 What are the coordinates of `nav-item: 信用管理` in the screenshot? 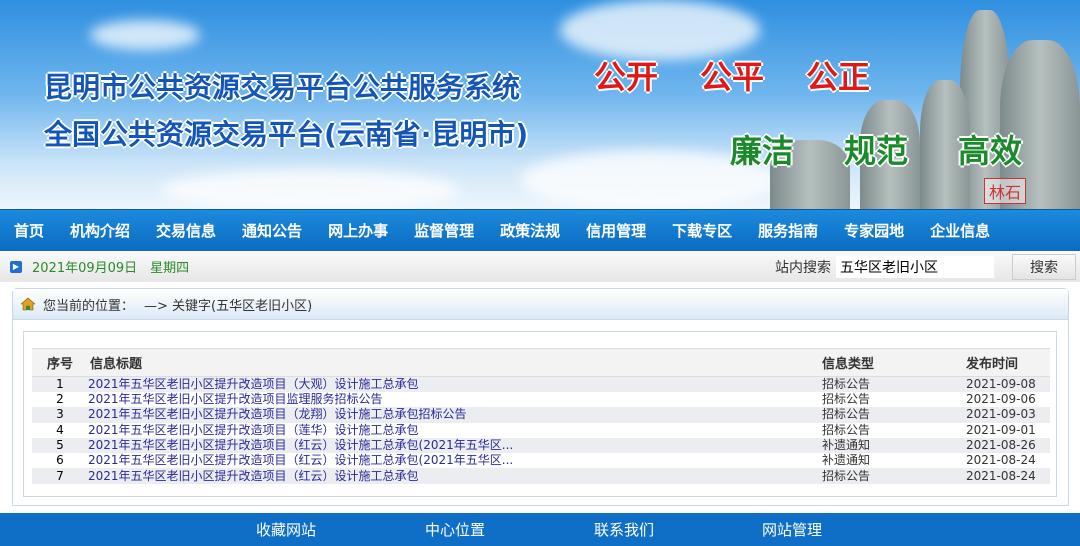 It's located at (616, 230).